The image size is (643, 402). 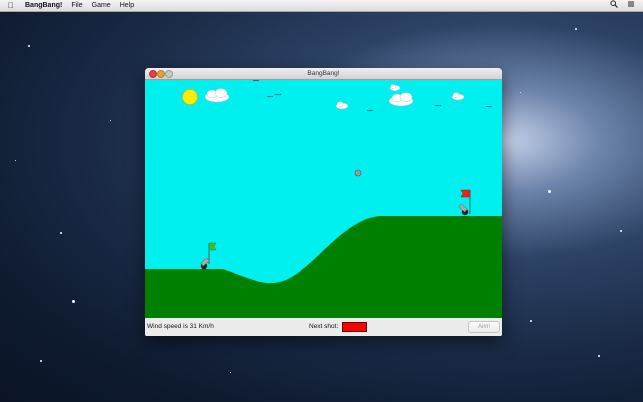 I want to click on window-title: BangBang!, so click(x=323, y=73).